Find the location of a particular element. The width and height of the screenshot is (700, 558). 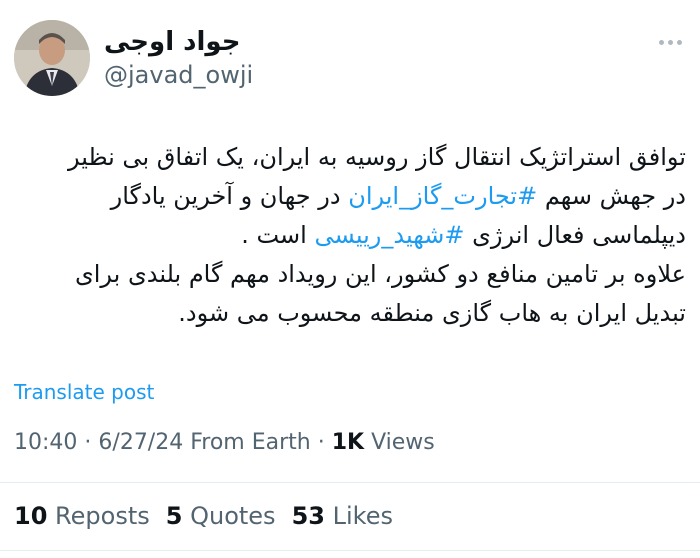

author-info: جواد اوجی @javad_owji is located at coordinates (178, 59).